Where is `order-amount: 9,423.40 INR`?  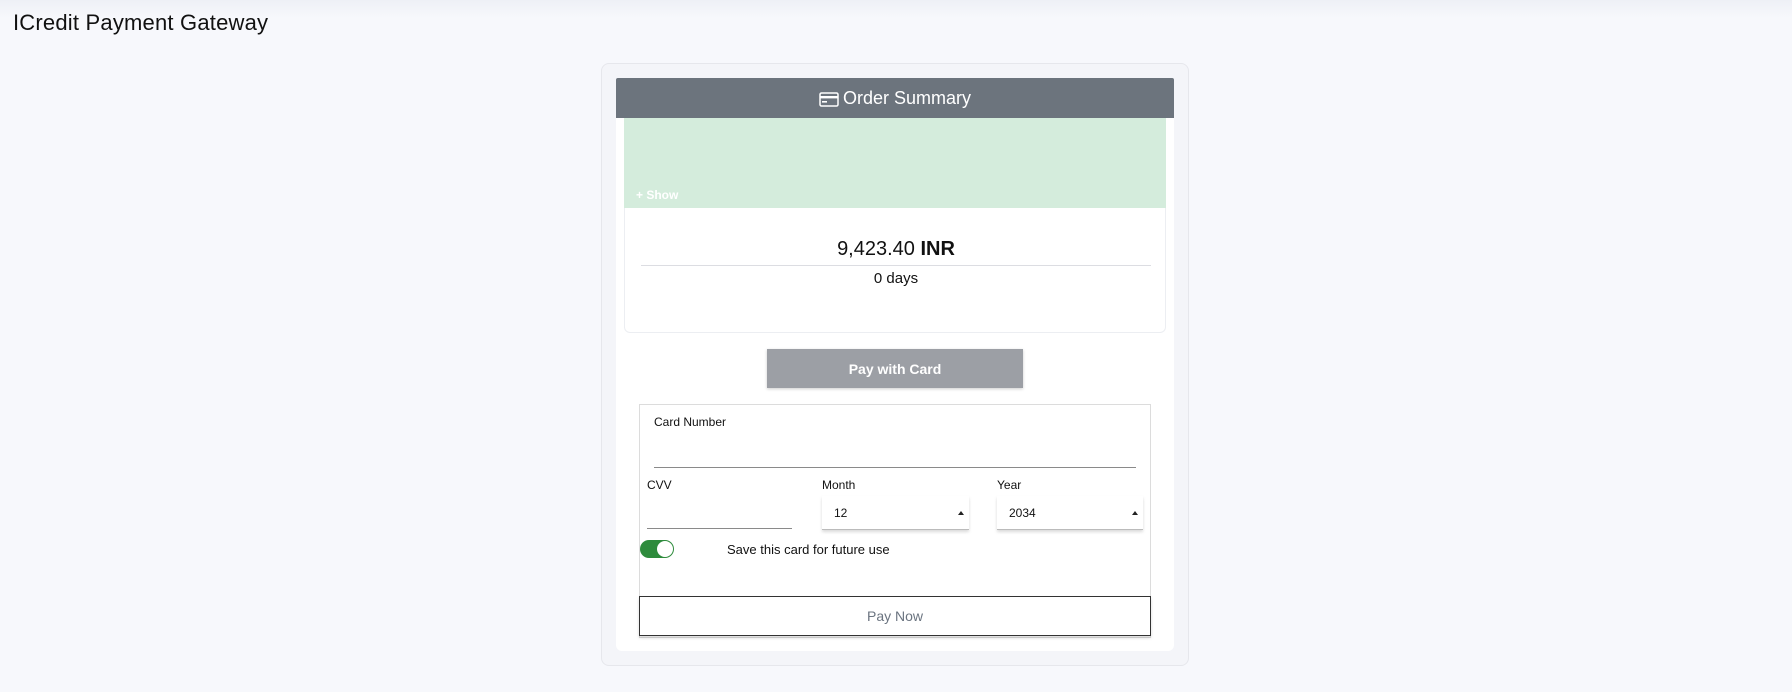 order-amount: 9,423.40 INR is located at coordinates (896, 252).